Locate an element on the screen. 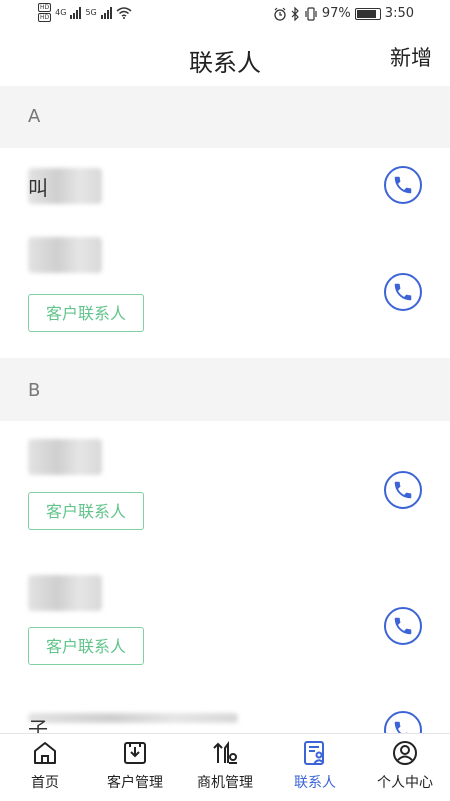 The width and height of the screenshot is (450, 801). tab-label: 客户管理 is located at coordinates (135, 783).